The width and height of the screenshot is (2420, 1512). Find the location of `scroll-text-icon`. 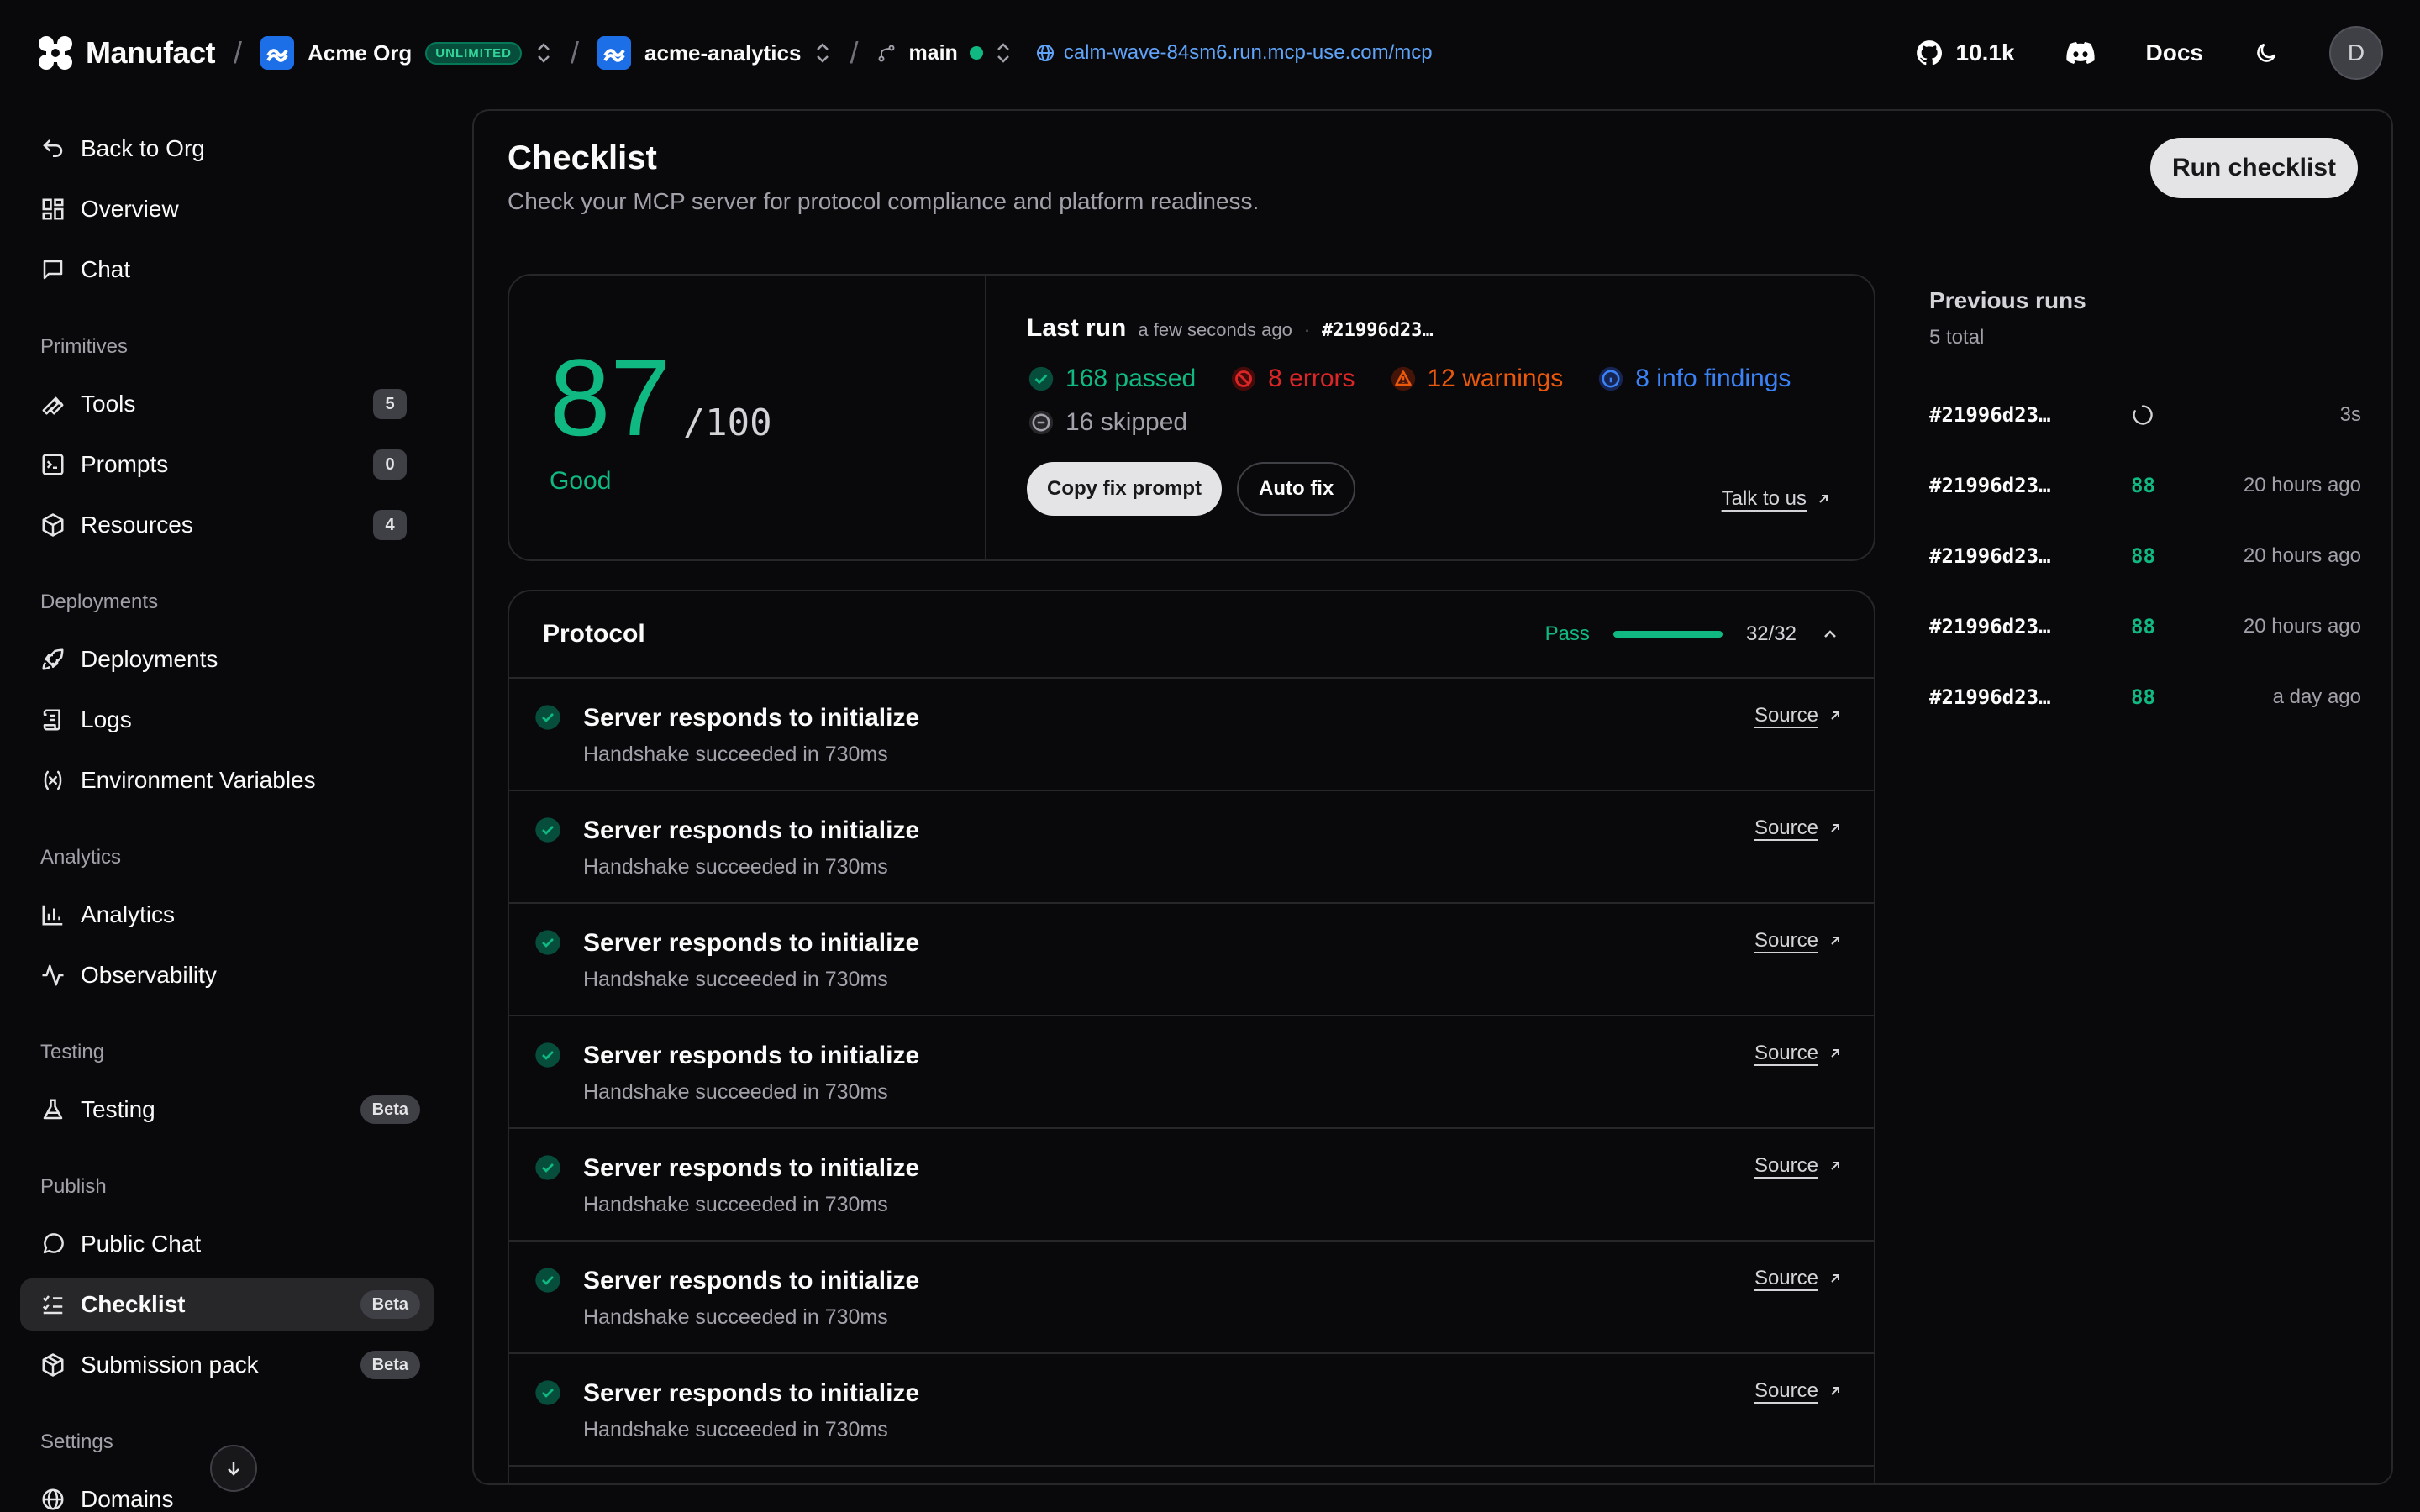

scroll-text-icon is located at coordinates (52, 720).